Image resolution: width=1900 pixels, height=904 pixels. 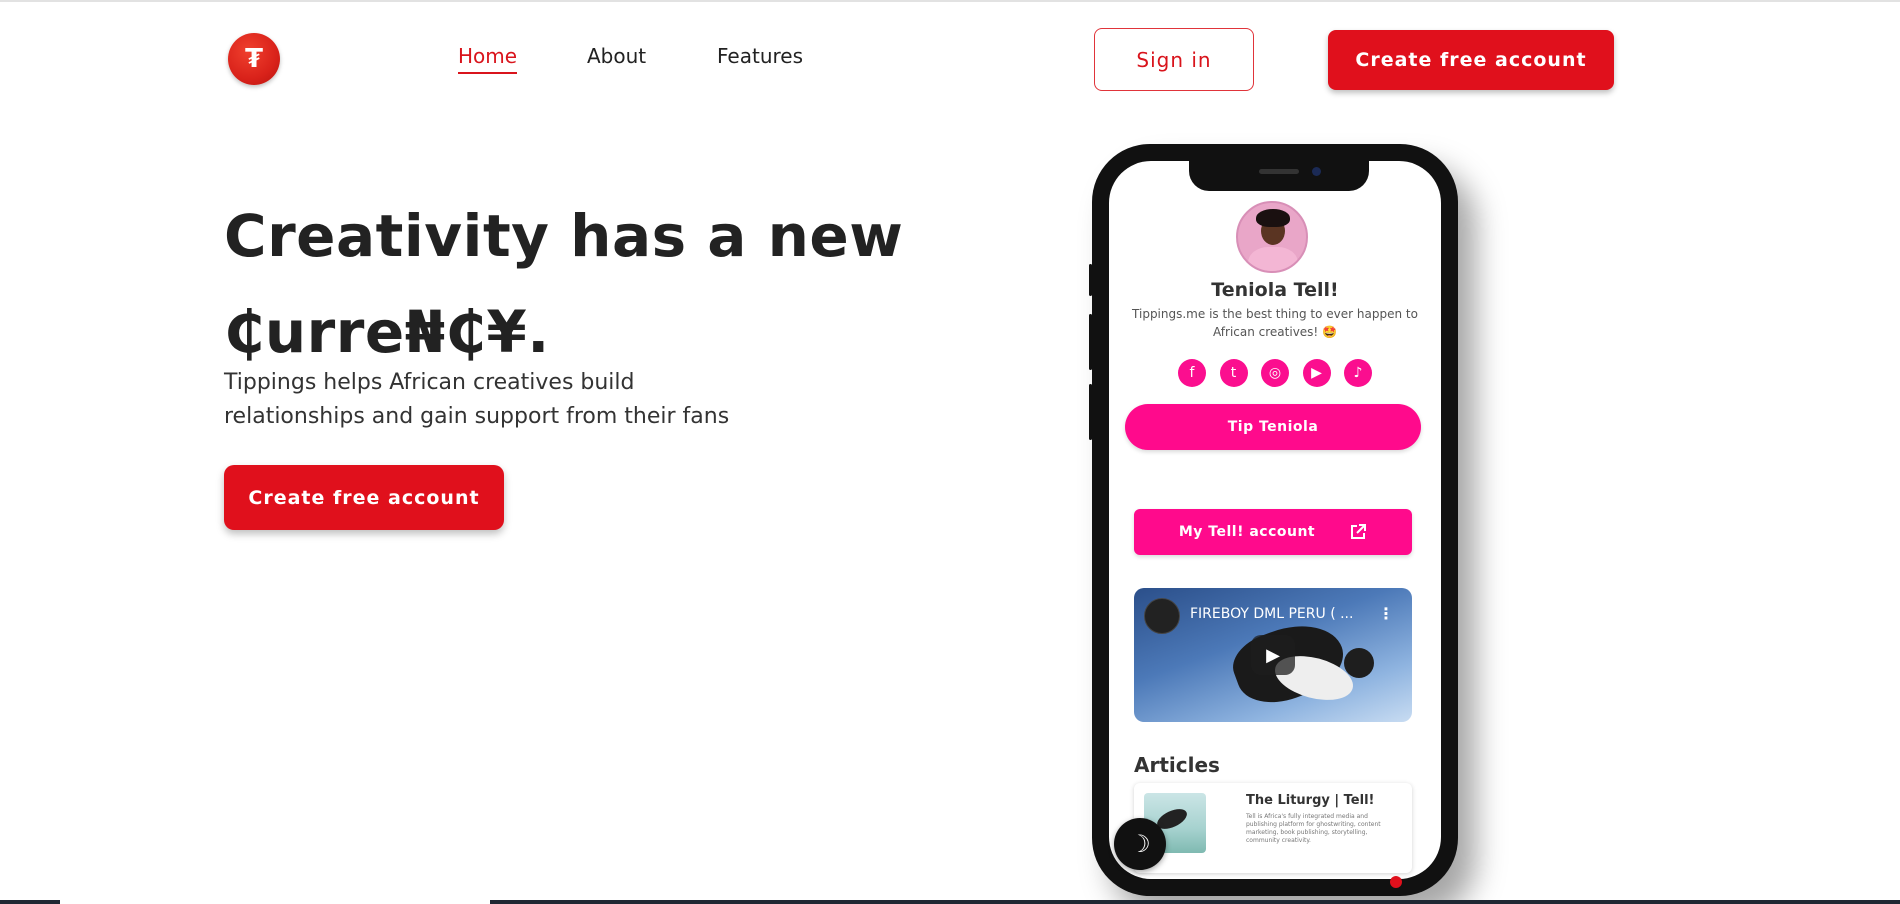 I want to click on account-link-label: My Tell! account, so click(x=1247, y=532).